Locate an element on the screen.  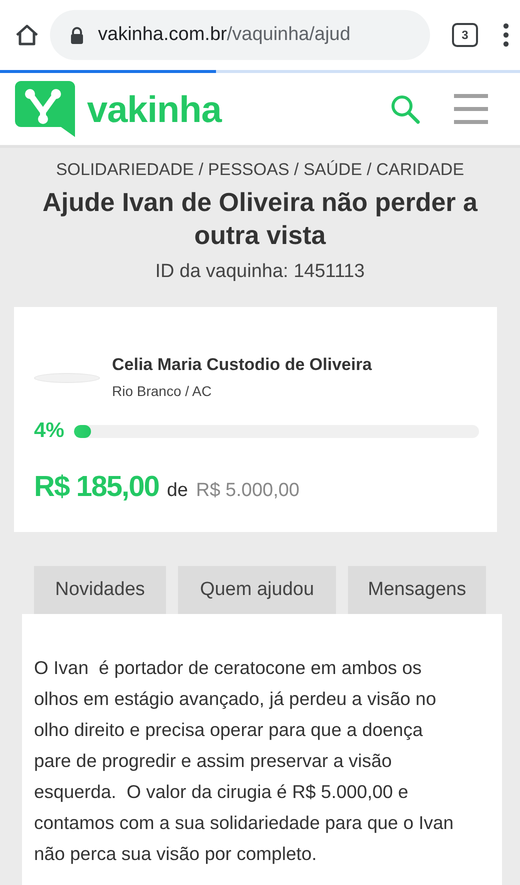
logo-icon is located at coordinates (45, 109).